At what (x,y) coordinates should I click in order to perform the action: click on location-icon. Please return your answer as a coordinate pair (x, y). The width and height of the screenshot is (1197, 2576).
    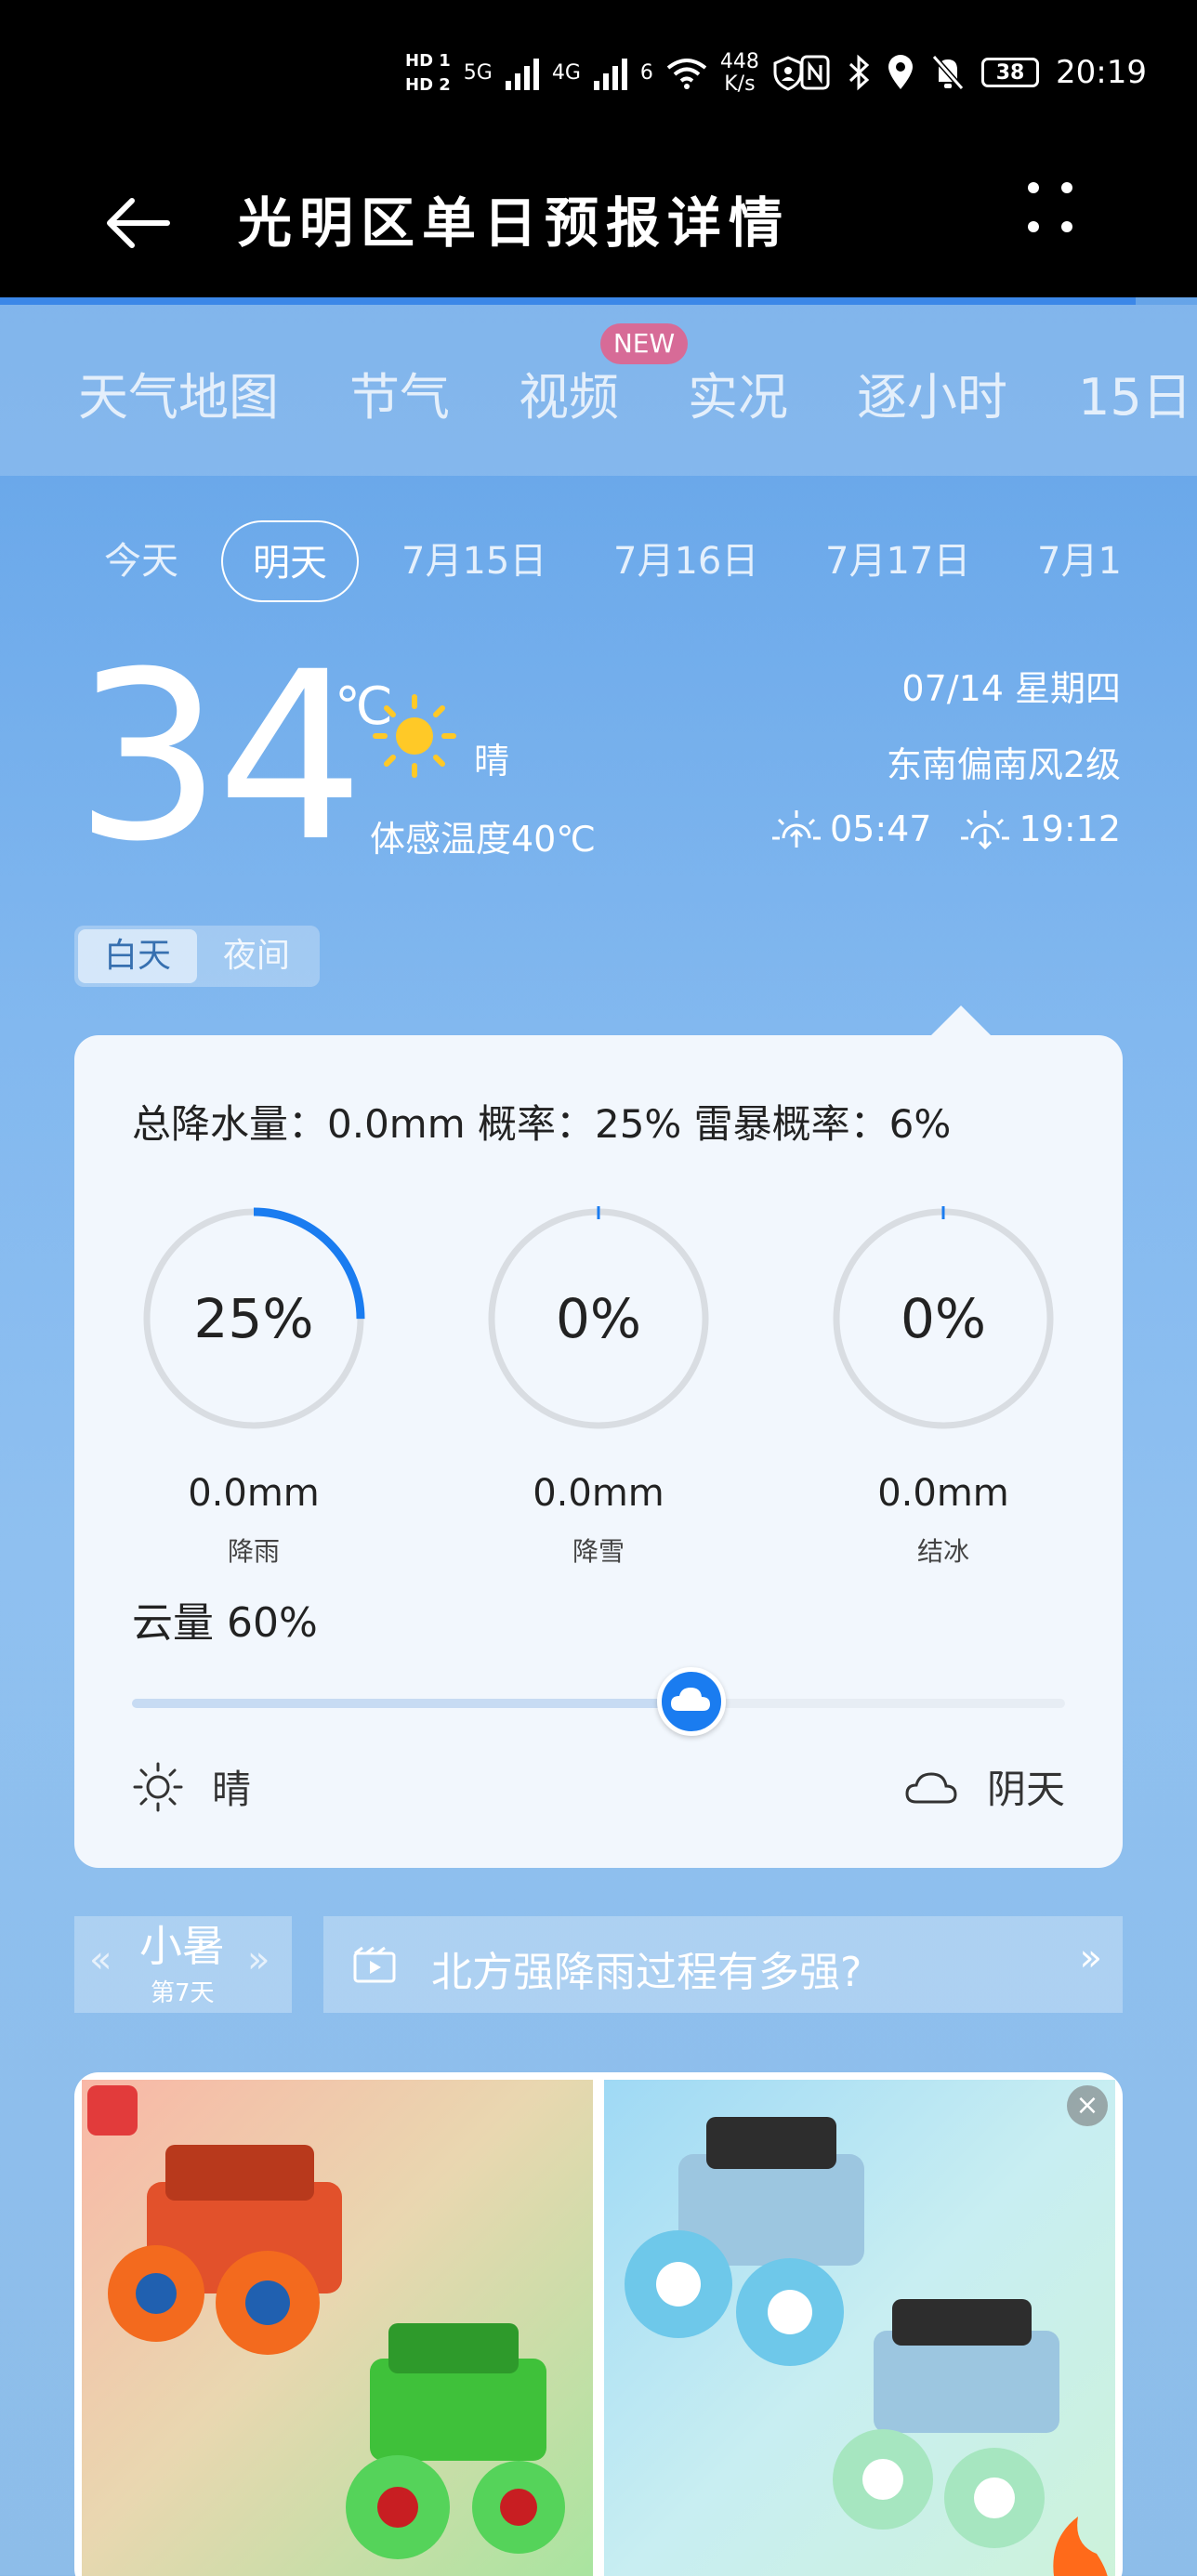
    Looking at the image, I should click on (901, 72).